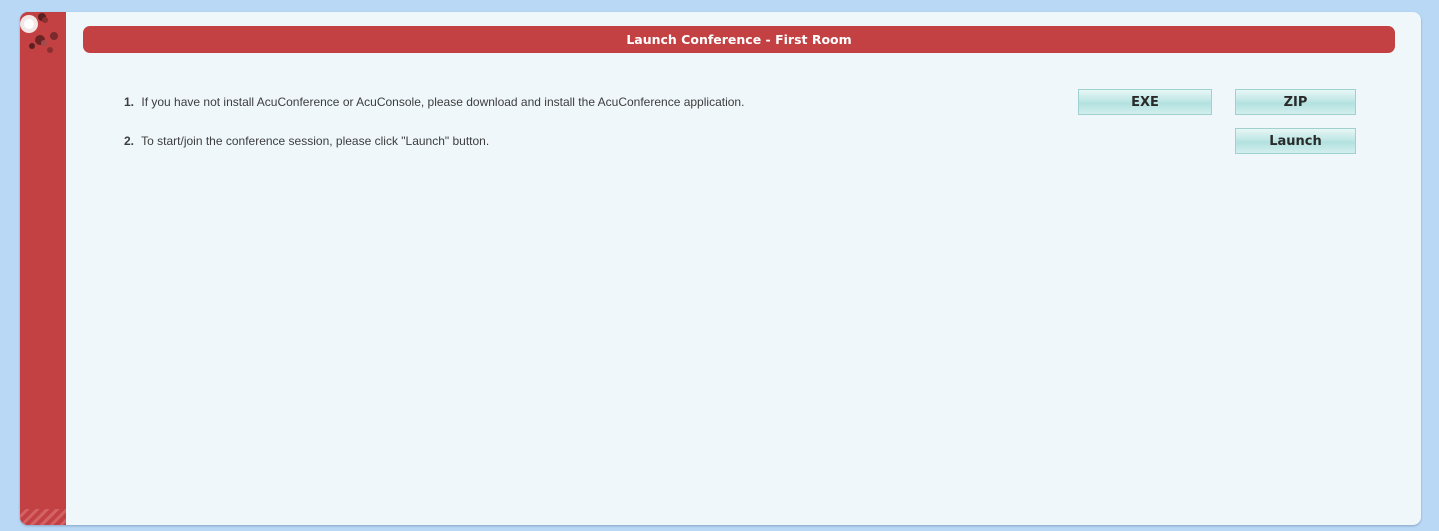 The height and width of the screenshot is (531, 1439). Describe the element at coordinates (1145, 102) in the screenshot. I see `exe-download-button: EXE` at that location.